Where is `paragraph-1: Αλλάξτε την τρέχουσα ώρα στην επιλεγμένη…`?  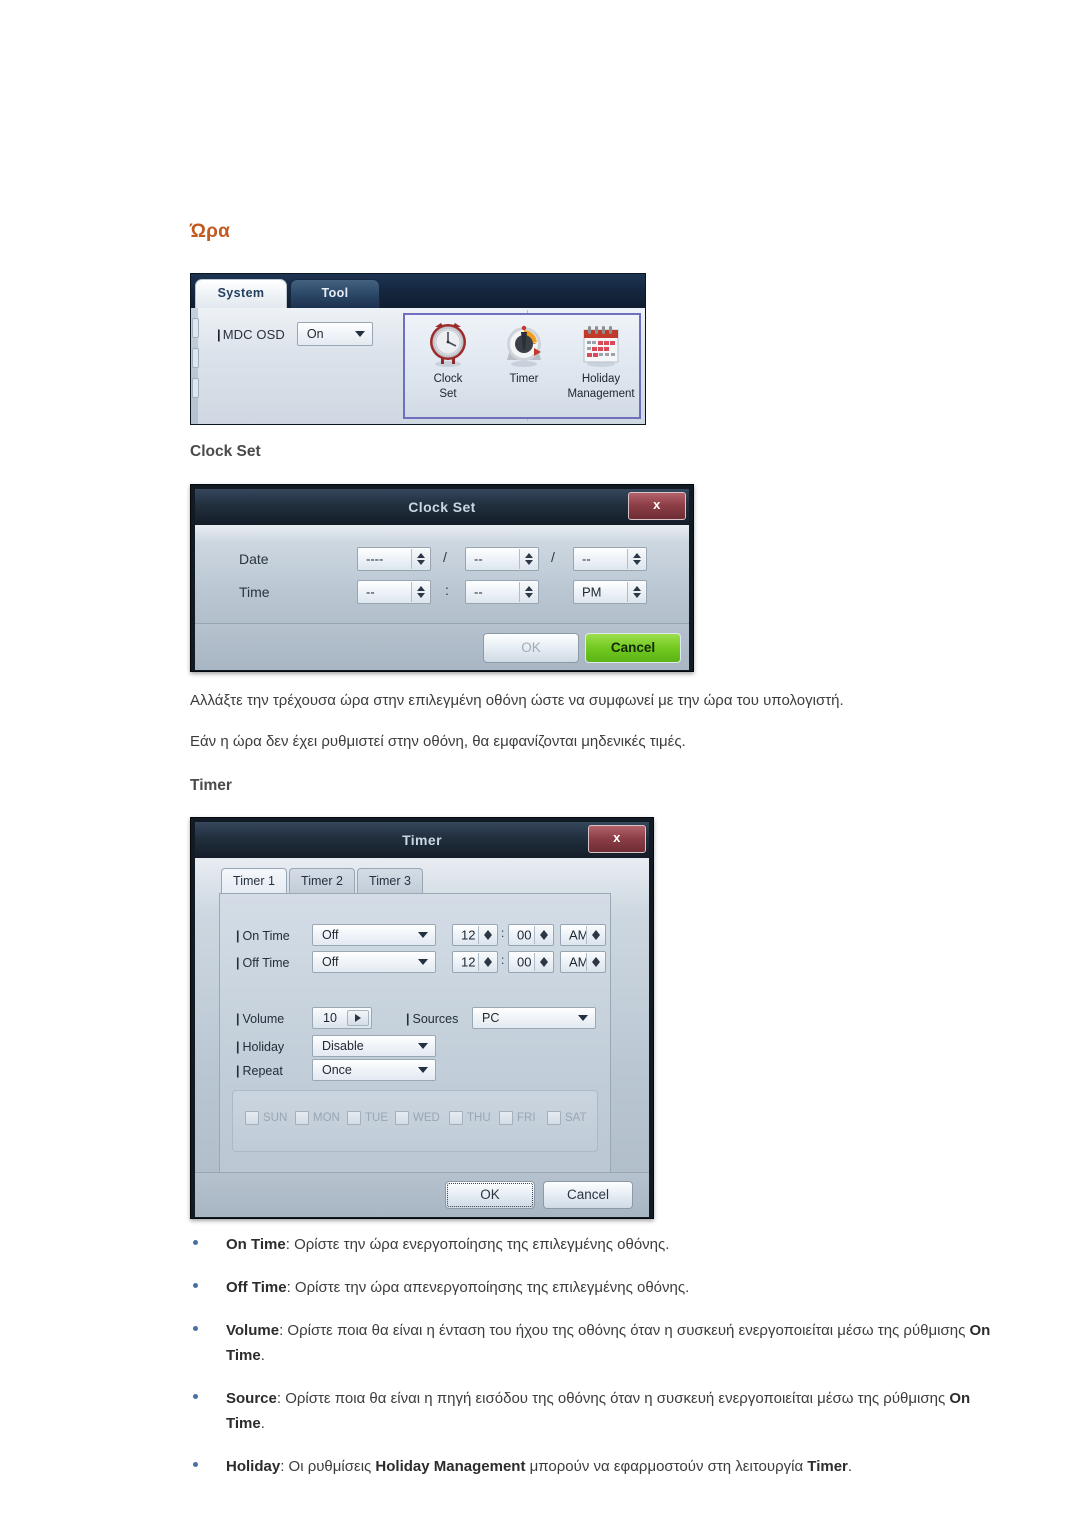
paragraph-1: Αλλάξτε την τρέχουσα ώρα στην επιλεγμένη… is located at coordinates (517, 700).